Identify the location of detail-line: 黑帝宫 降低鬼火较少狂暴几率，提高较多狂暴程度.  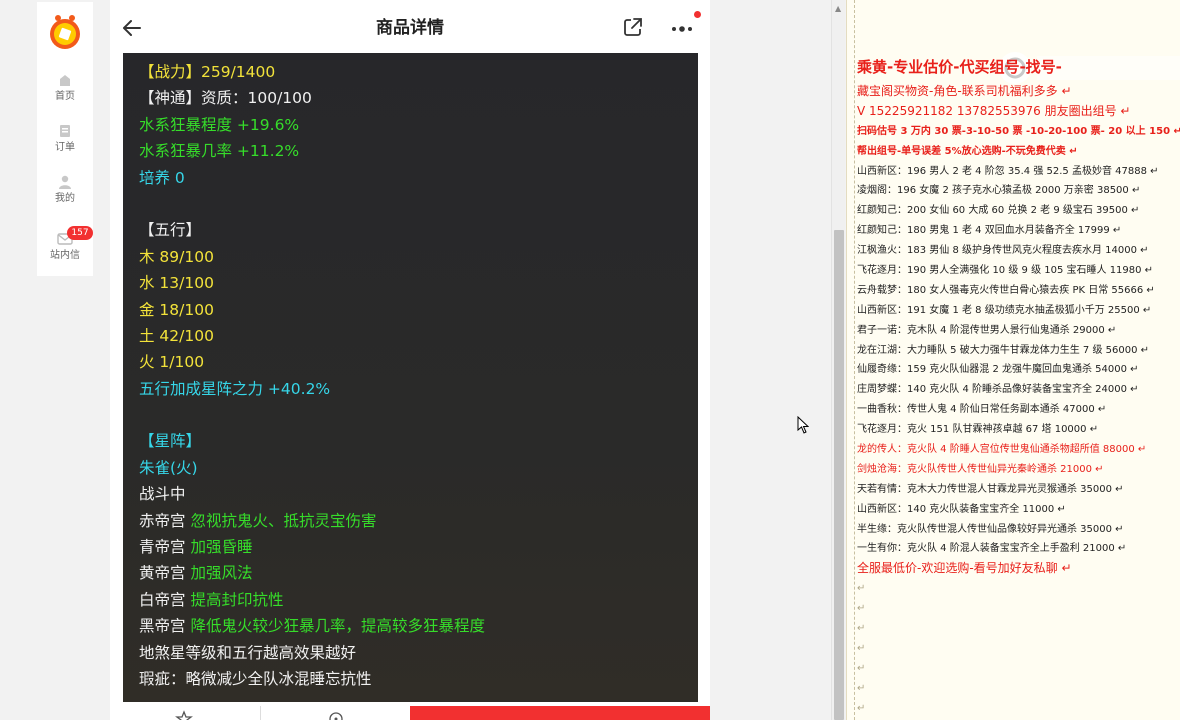
(414, 626).